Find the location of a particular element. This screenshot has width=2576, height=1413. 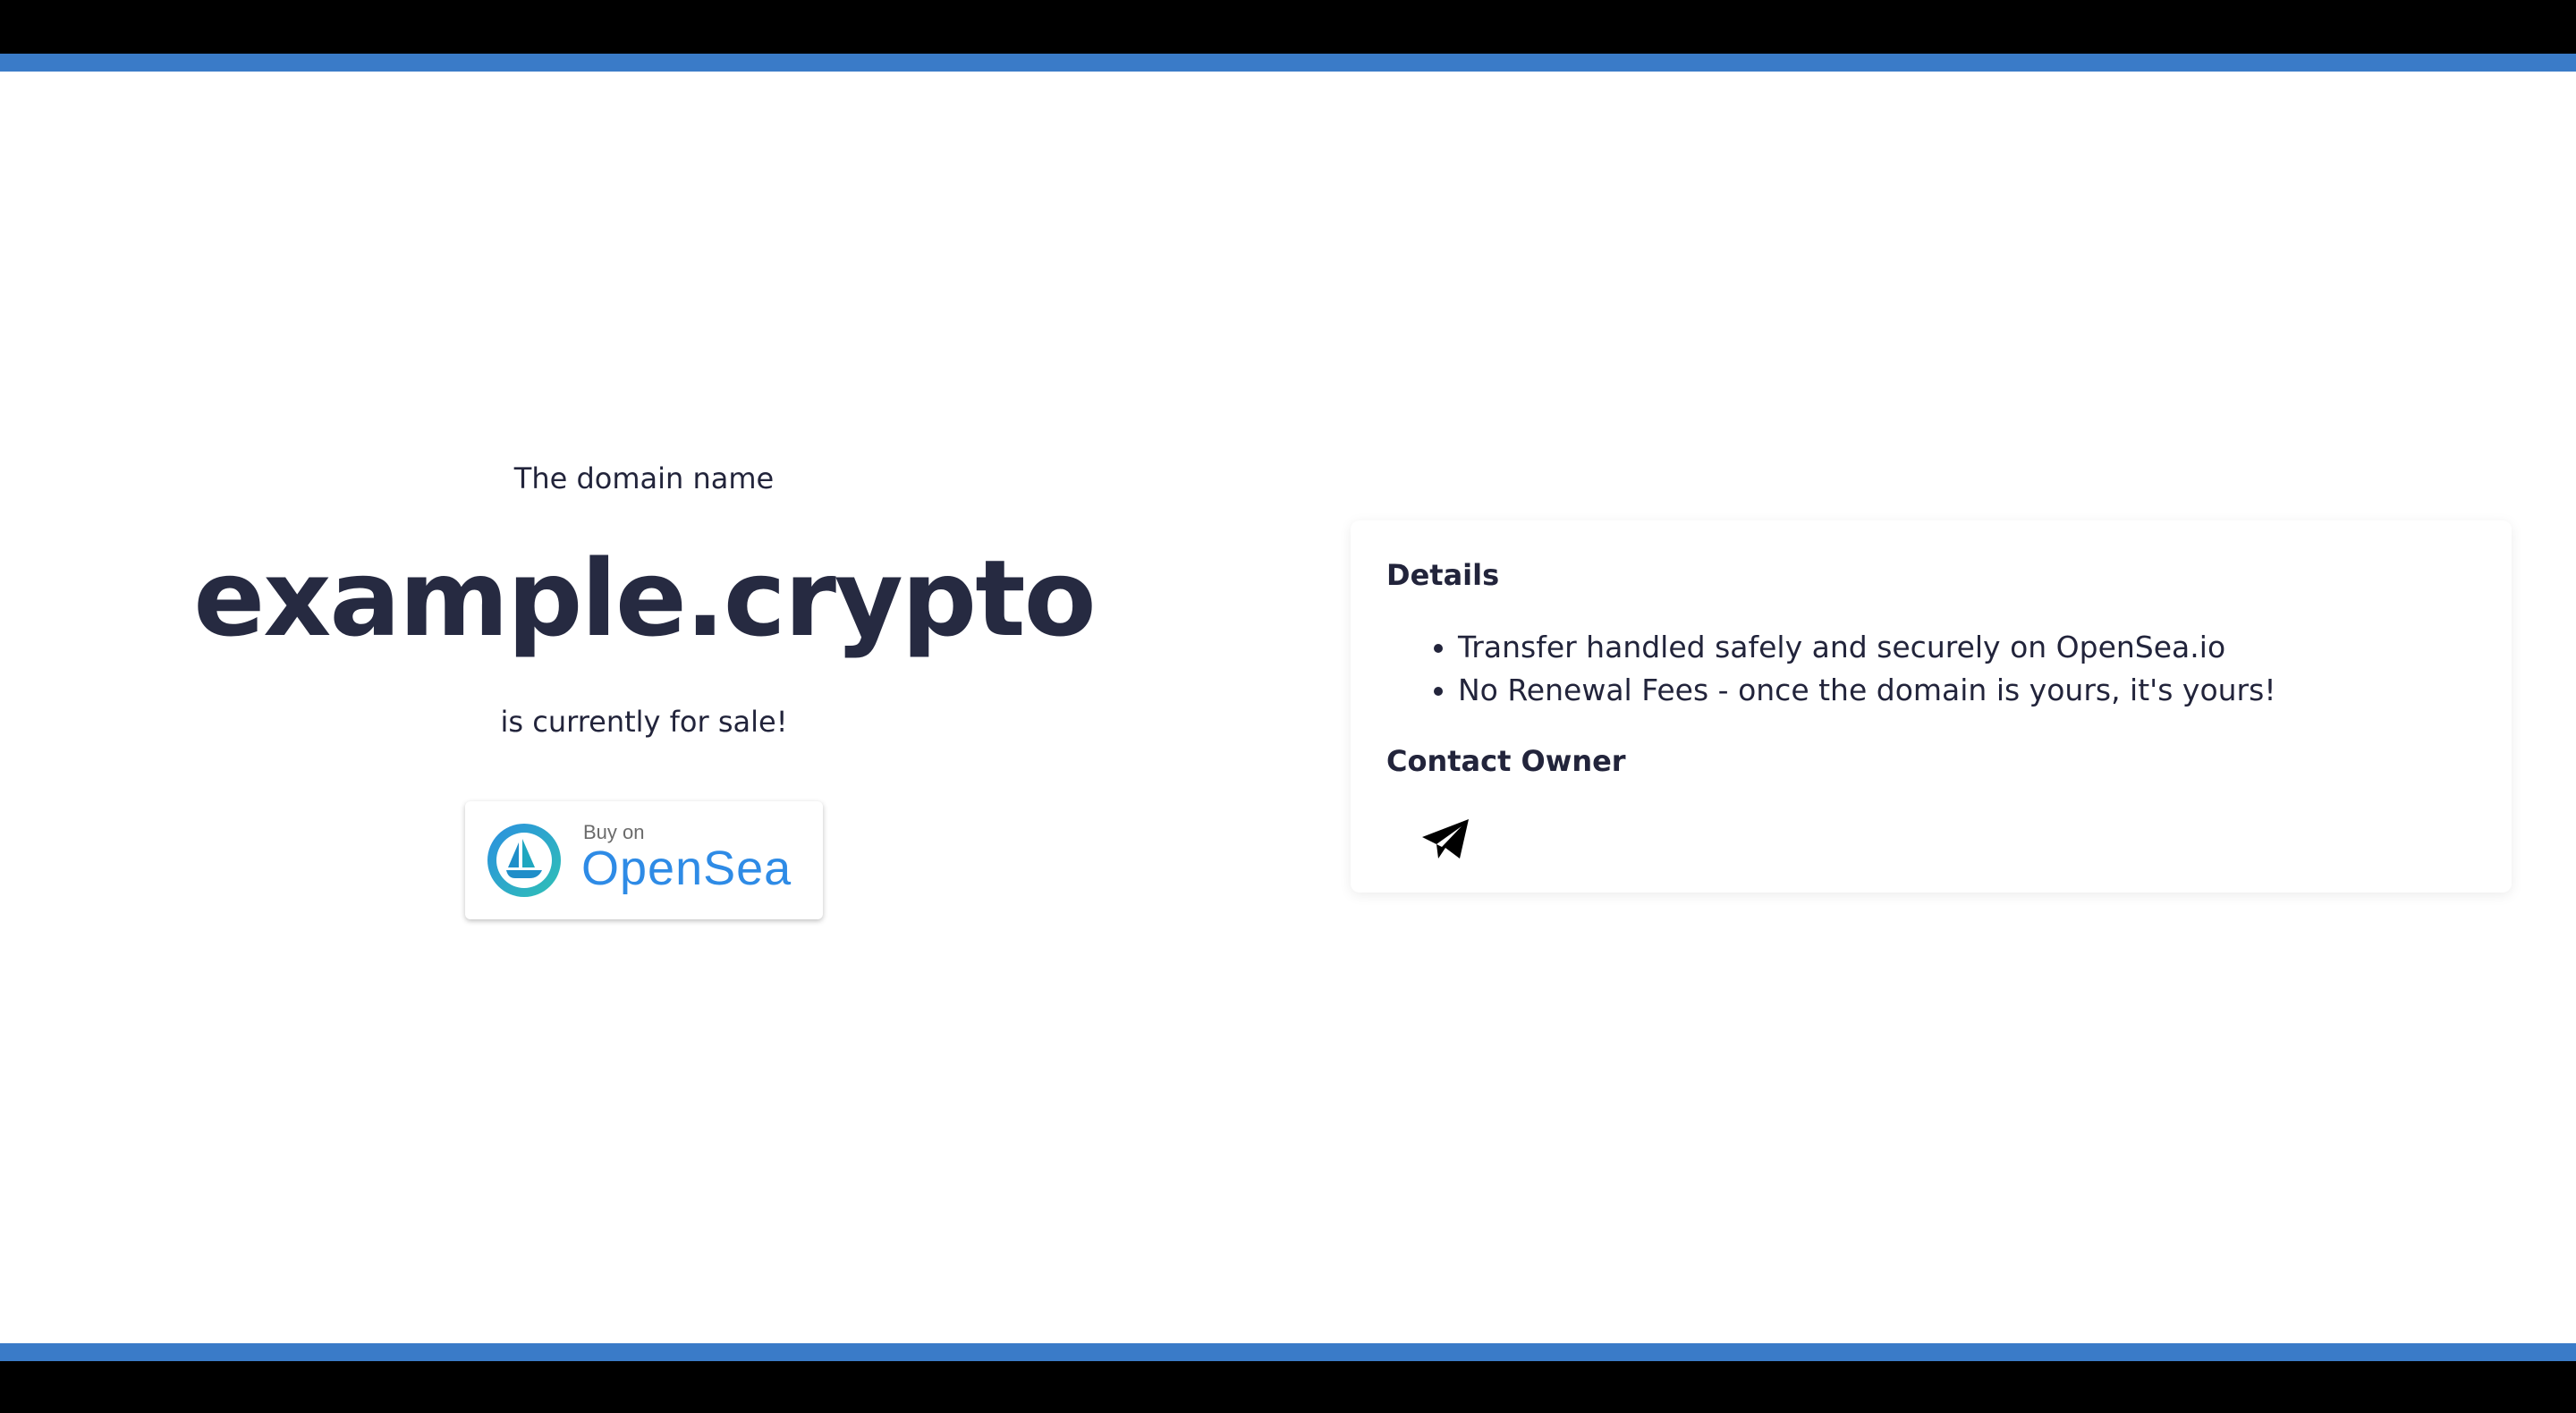

telegram-icon is located at coordinates (1445, 839).